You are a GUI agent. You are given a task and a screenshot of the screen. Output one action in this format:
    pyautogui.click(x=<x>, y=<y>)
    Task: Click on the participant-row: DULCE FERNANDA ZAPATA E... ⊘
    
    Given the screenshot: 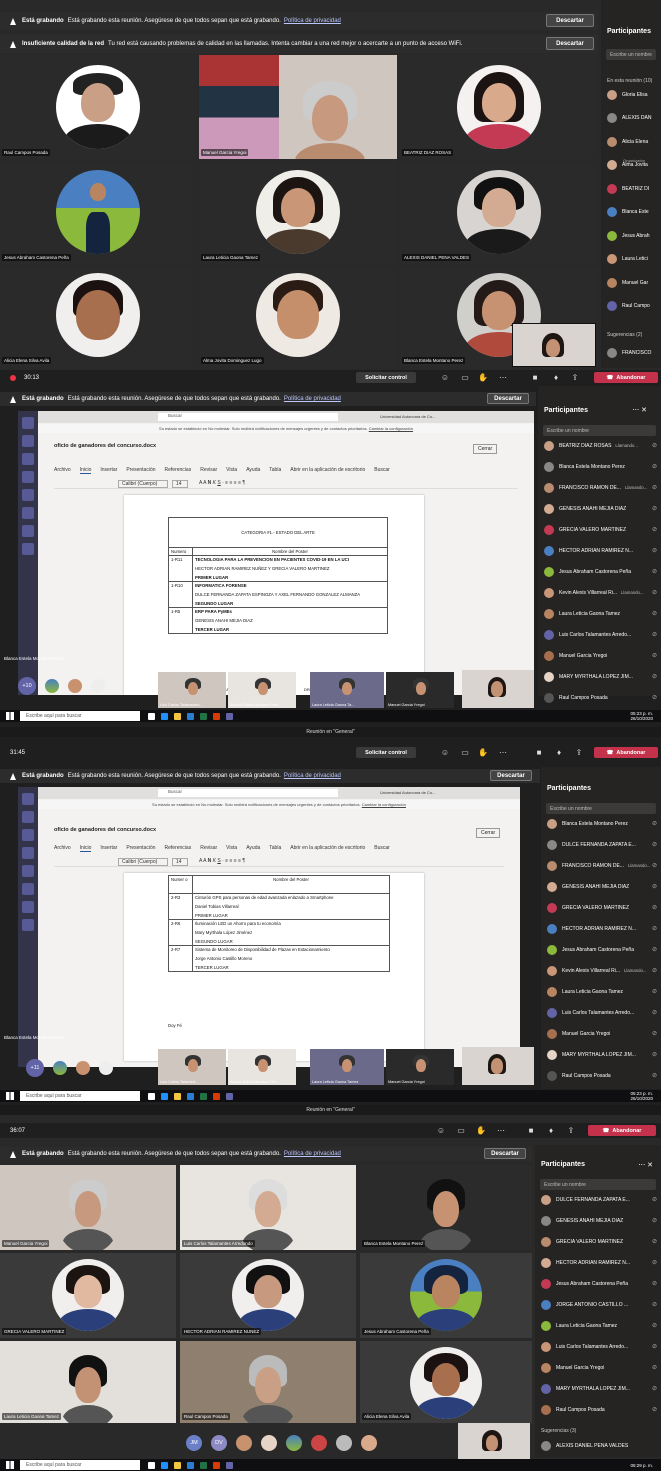 What is the action you would take?
    pyautogui.click(x=599, y=1199)
    